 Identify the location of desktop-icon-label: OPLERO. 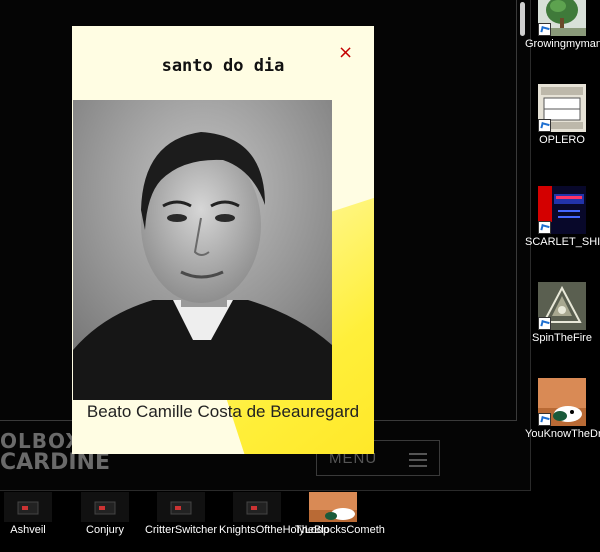
(562, 140).